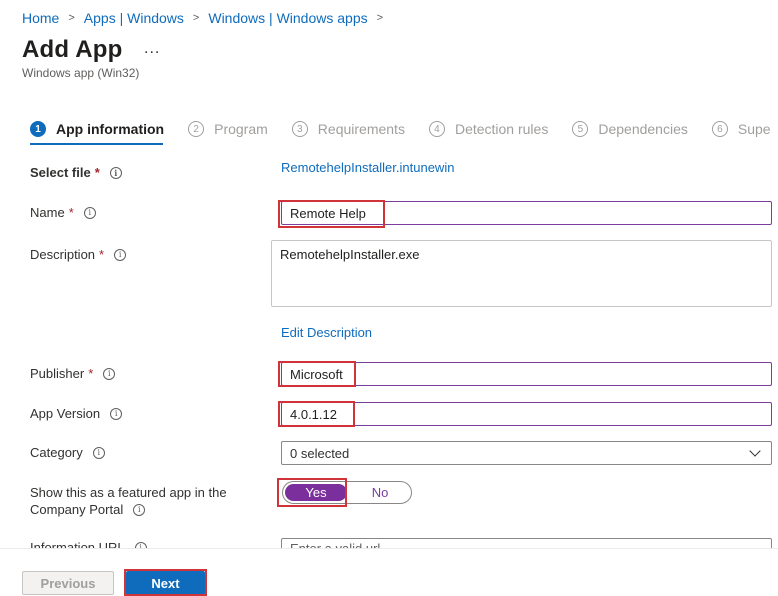  I want to click on category-value: 0 selected, so click(320, 453).